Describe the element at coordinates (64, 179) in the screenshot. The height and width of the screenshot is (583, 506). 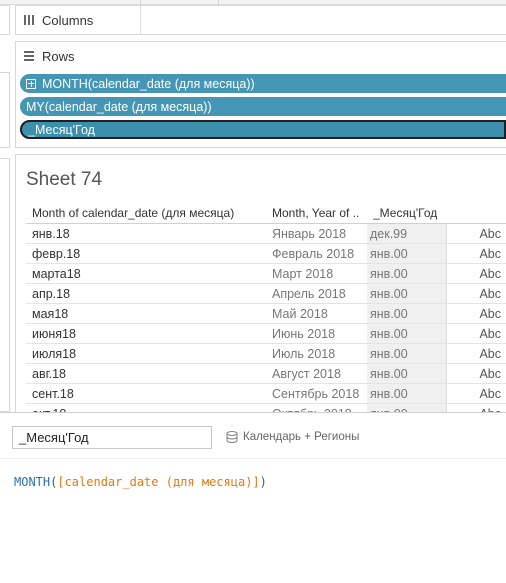
I see `sheet-title: Sheet 74` at that location.